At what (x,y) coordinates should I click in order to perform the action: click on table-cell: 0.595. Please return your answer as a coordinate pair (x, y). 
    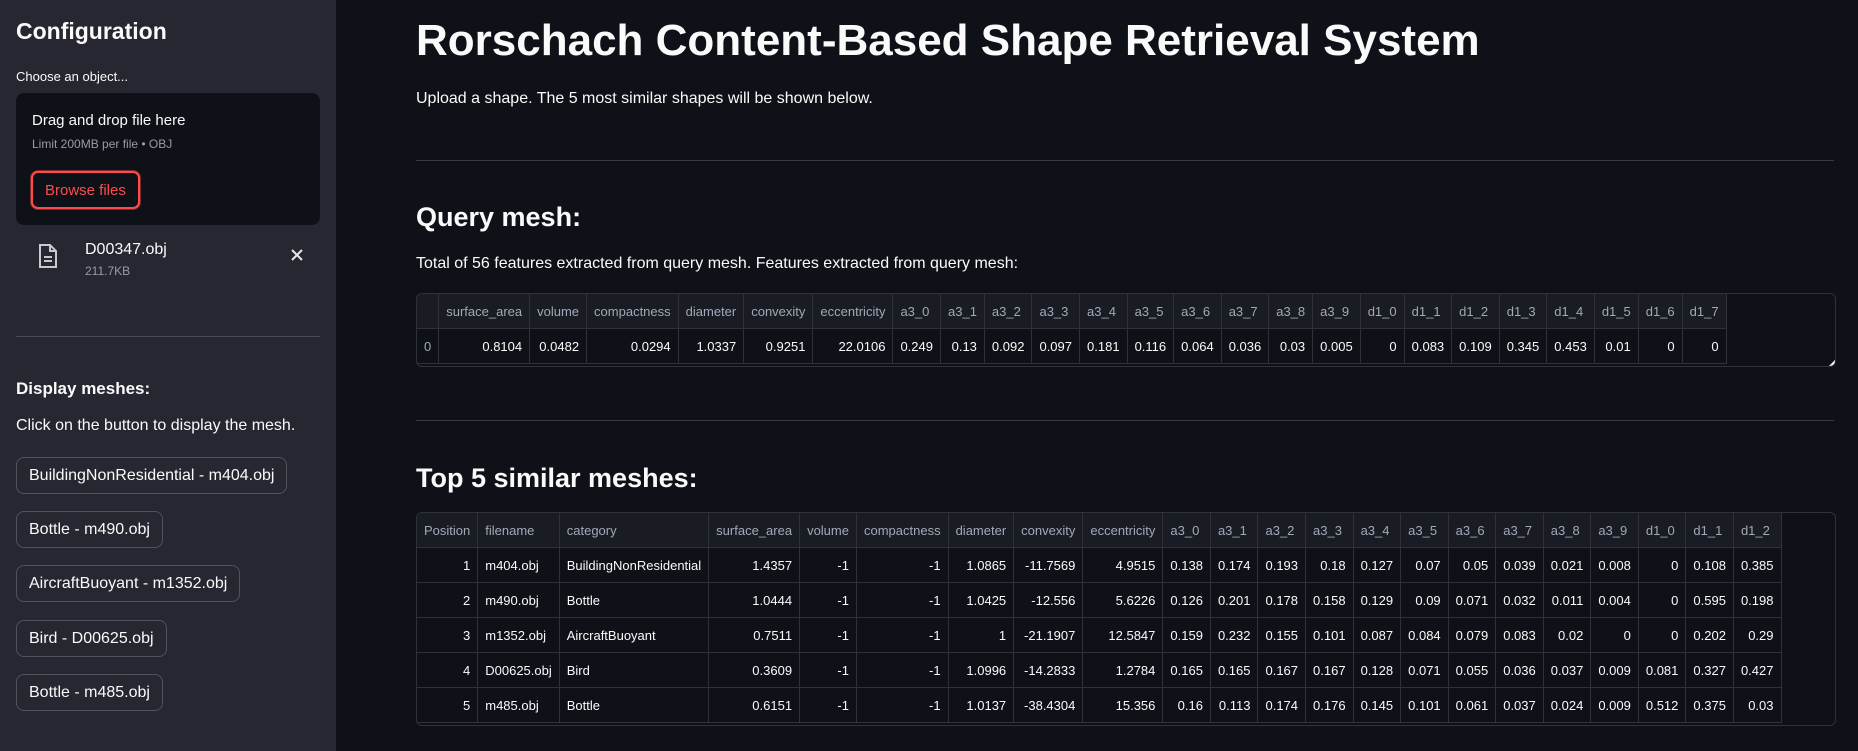
    Looking at the image, I should click on (1709, 600).